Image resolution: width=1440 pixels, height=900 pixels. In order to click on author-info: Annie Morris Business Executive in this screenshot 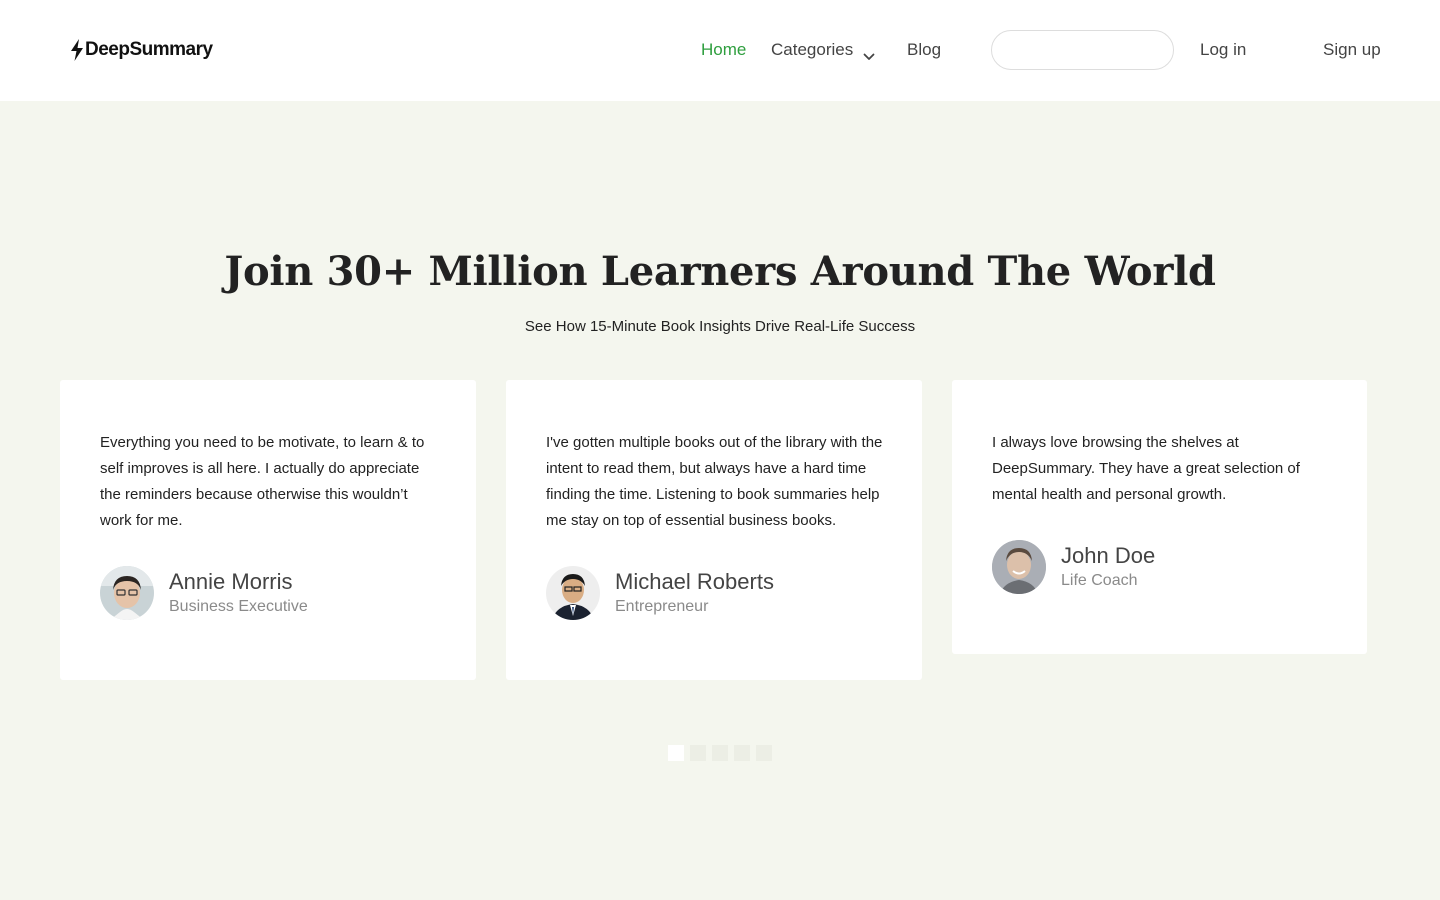, I will do `click(238, 593)`.